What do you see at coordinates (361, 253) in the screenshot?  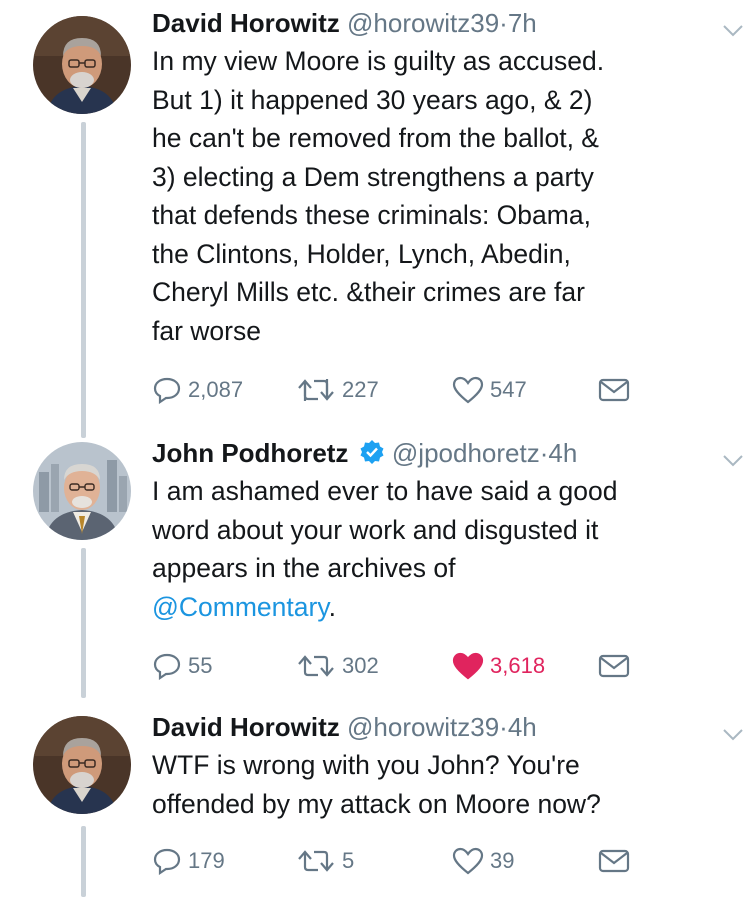 I see `tweet-text-line: the Clintons, Holder, Lynch, Abedin,` at bounding box center [361, 253].